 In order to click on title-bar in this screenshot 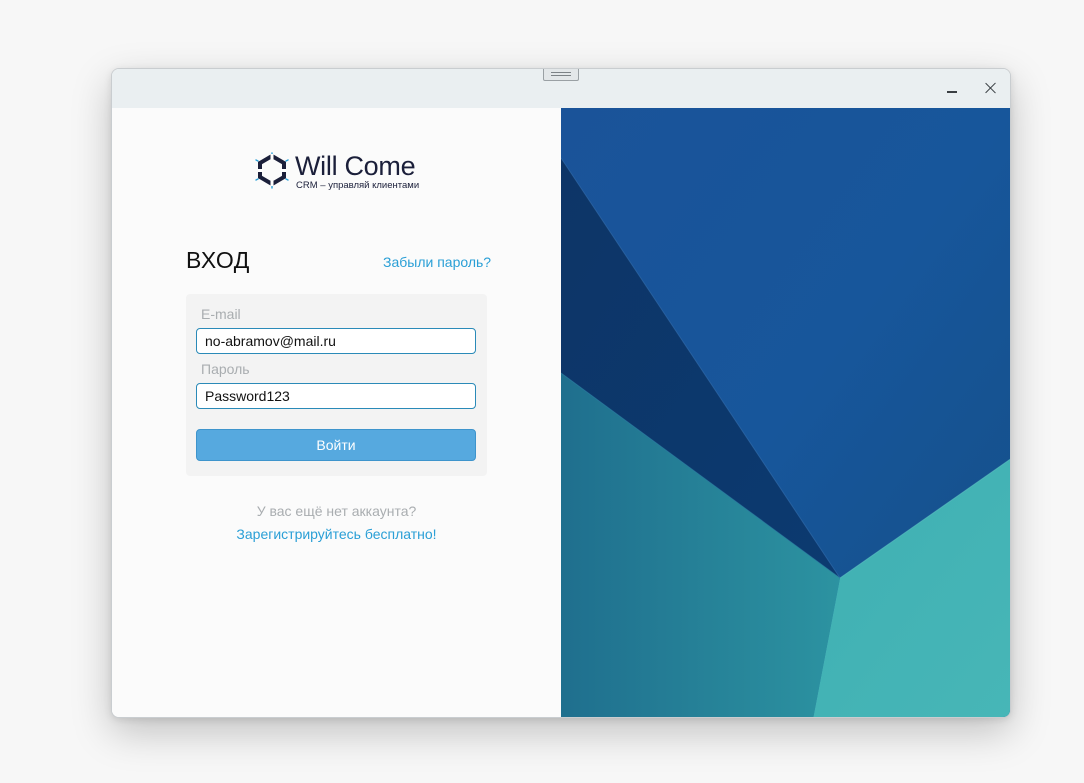, I will do `click(561, 88)`.